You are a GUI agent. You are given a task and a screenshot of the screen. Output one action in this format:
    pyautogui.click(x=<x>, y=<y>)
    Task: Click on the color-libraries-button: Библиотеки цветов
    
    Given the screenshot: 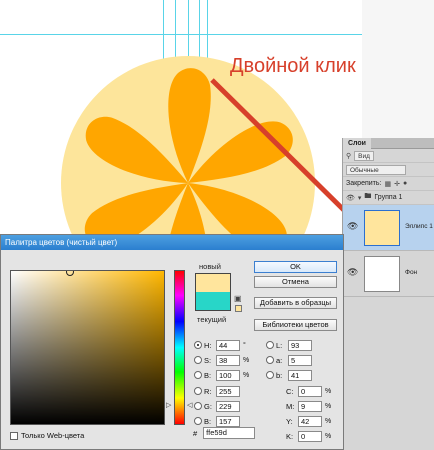 What is the action you would take?
    pyautogui.click(x=295, y=325)
    